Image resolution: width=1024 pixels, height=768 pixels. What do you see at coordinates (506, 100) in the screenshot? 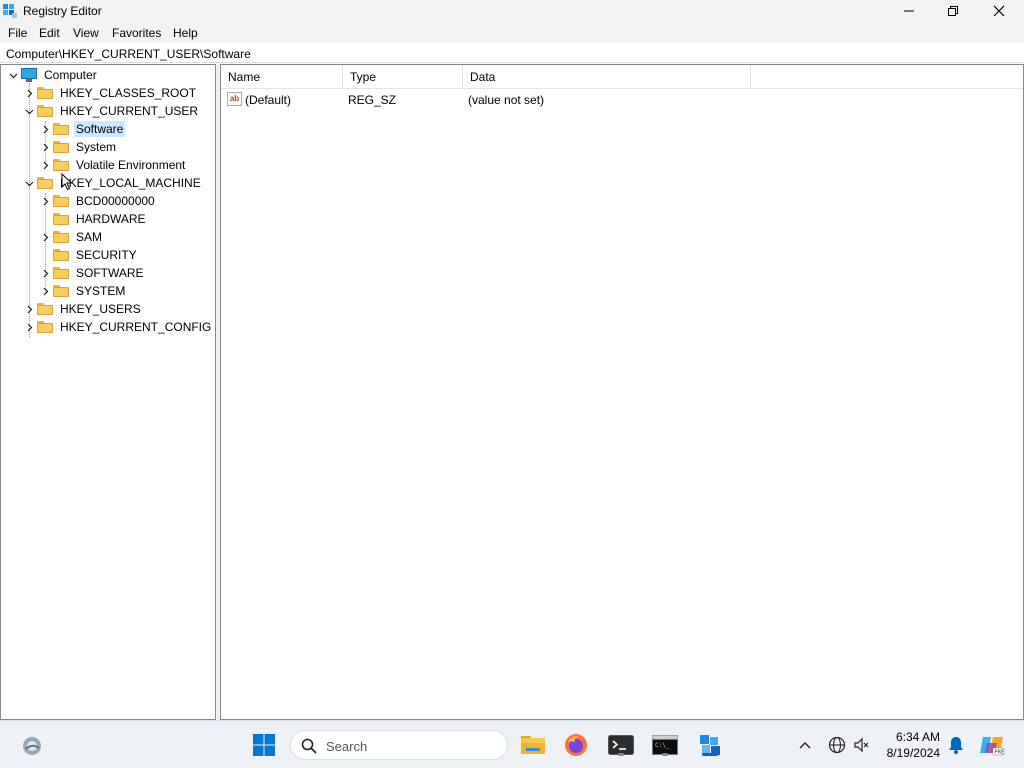
I see `value-data: (value not set)` at bounding box center [506, 100].